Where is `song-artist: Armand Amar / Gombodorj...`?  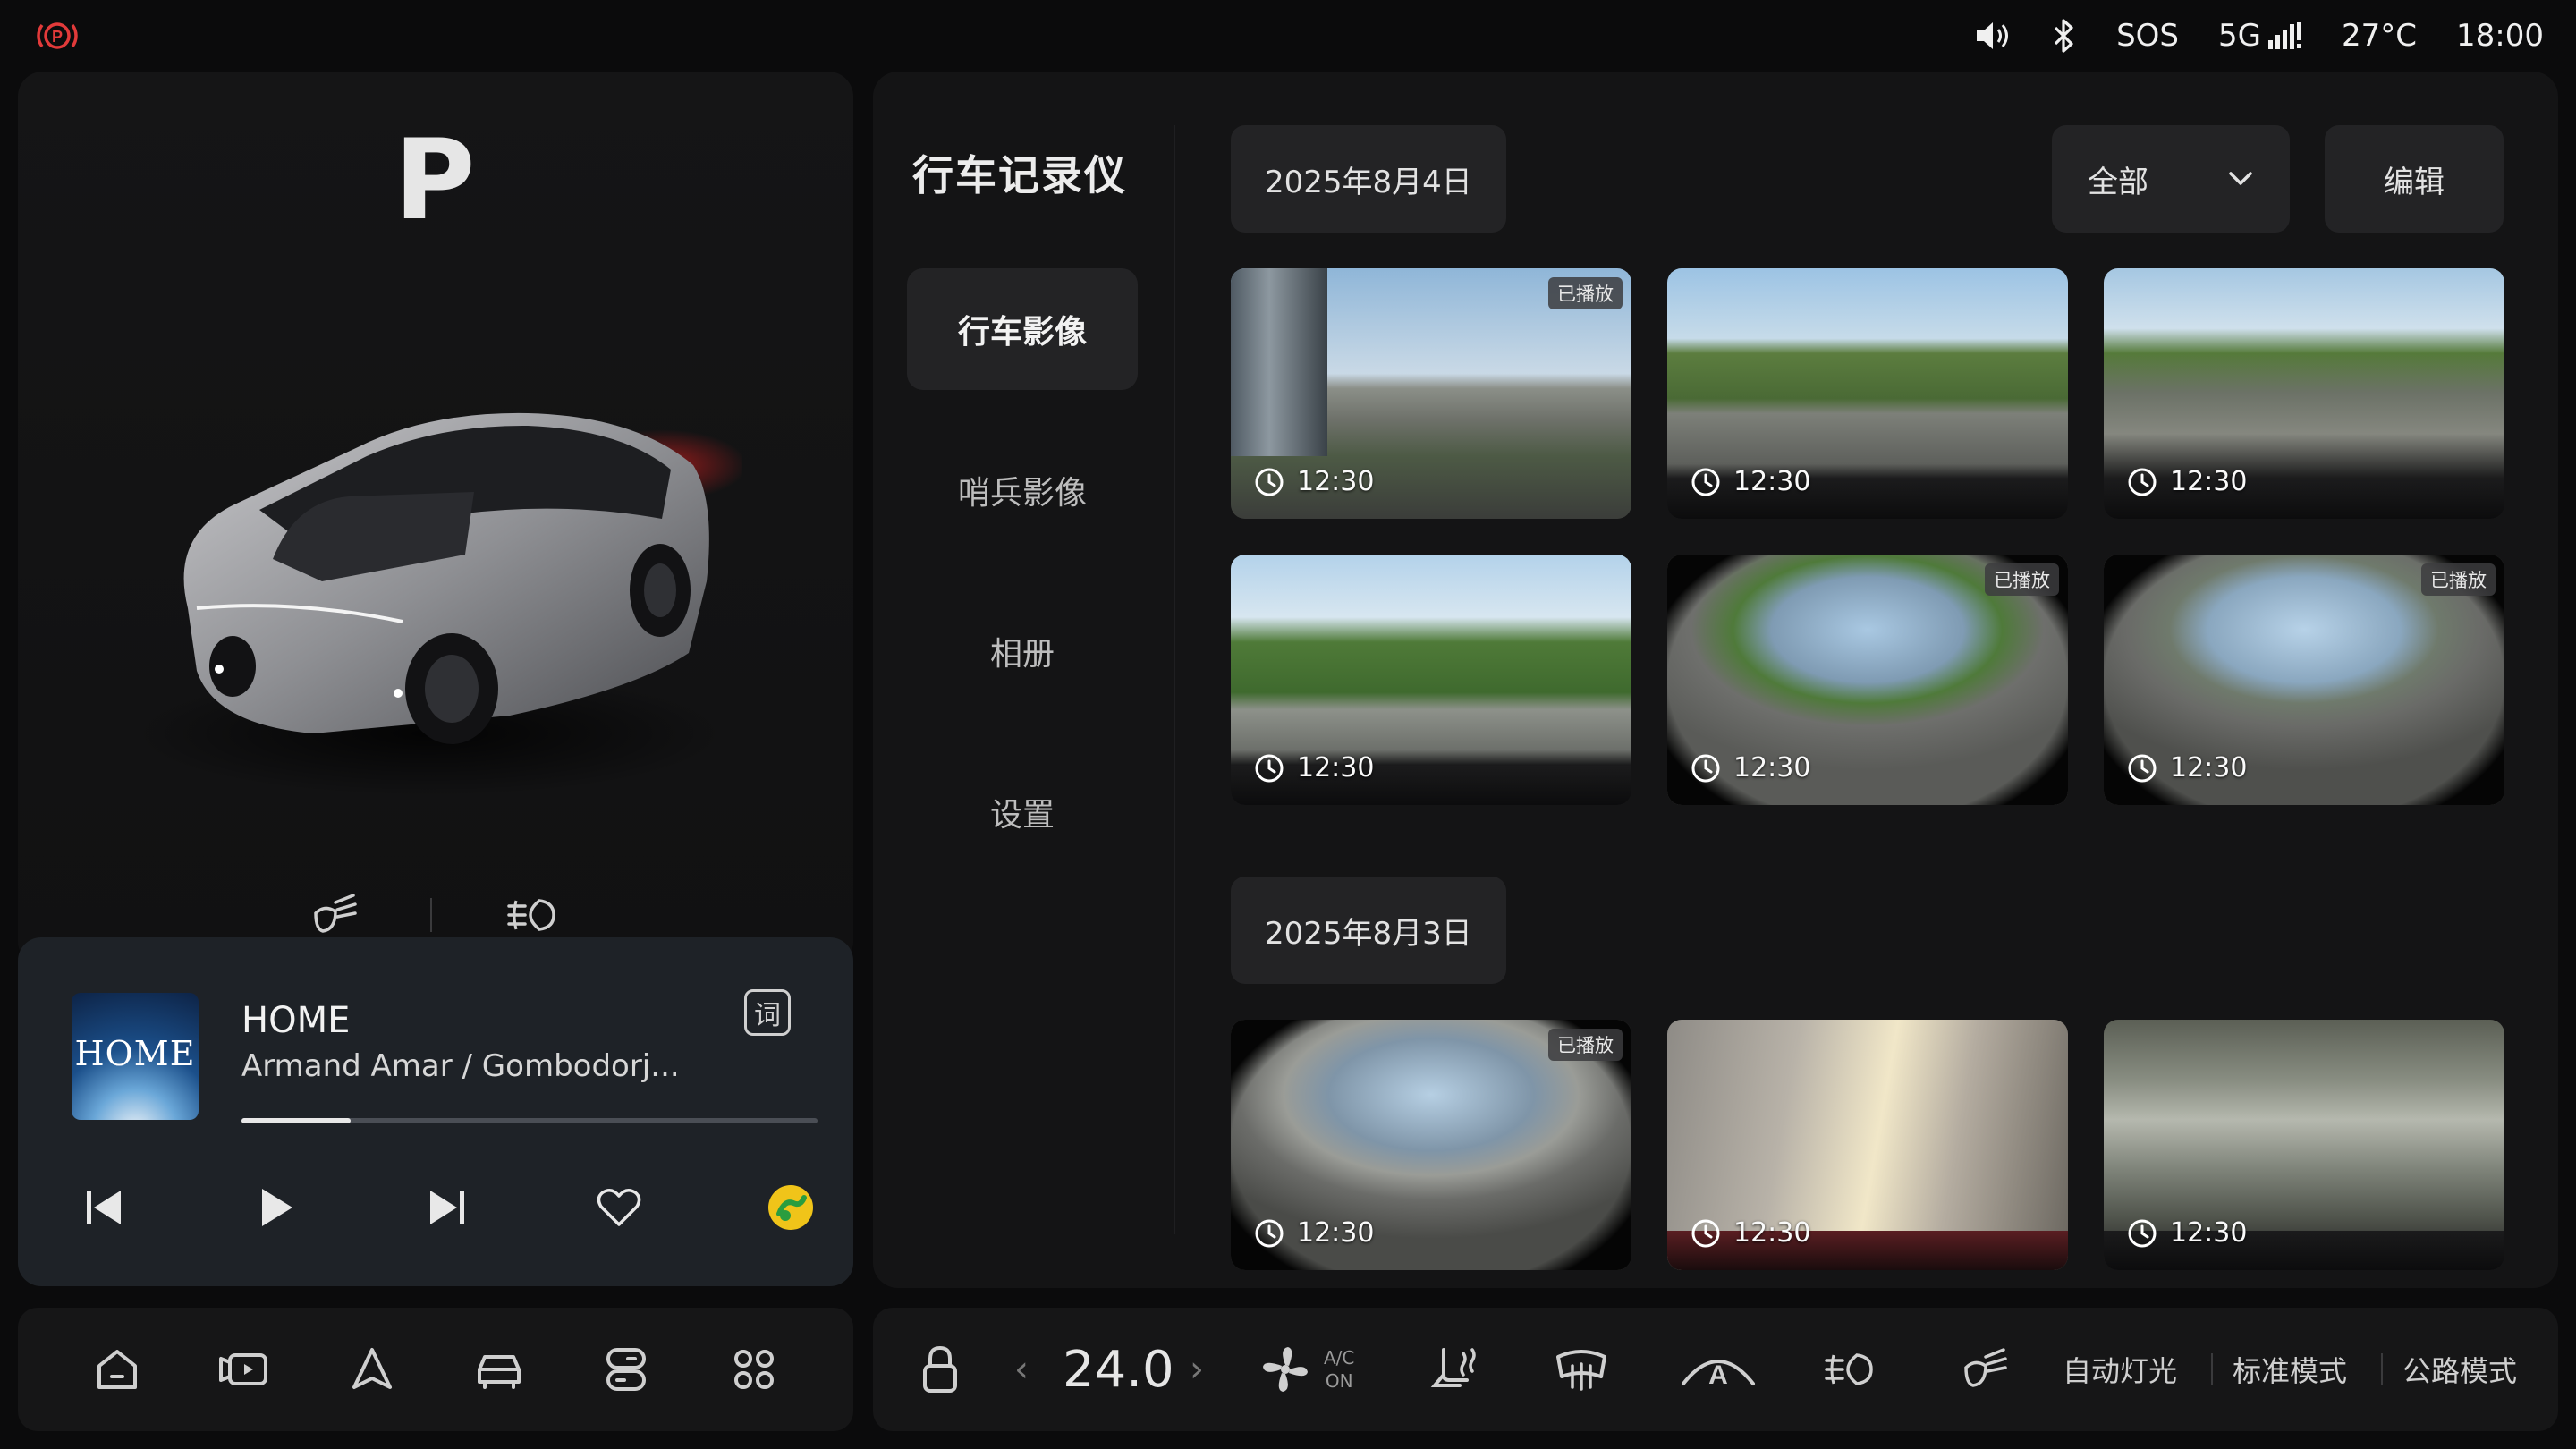 song-artist: Armand Amar / Gombodorj... is located at coordinates (461, 1066).